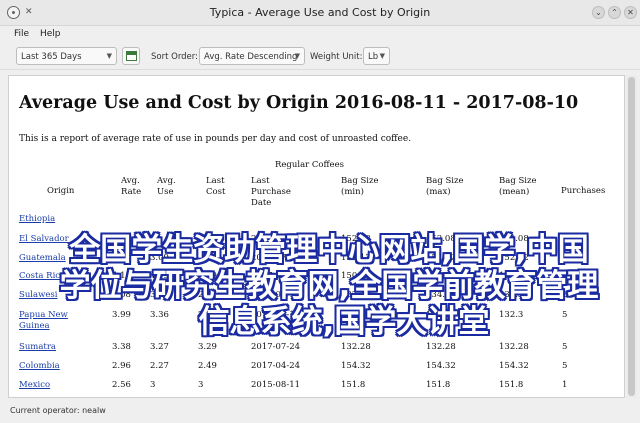 This screenshot has width=640, height=423. Describe the element at coordinates (336, 57) in the screenshot. I see `weight-unit-label: Weight Unit:` at that location.